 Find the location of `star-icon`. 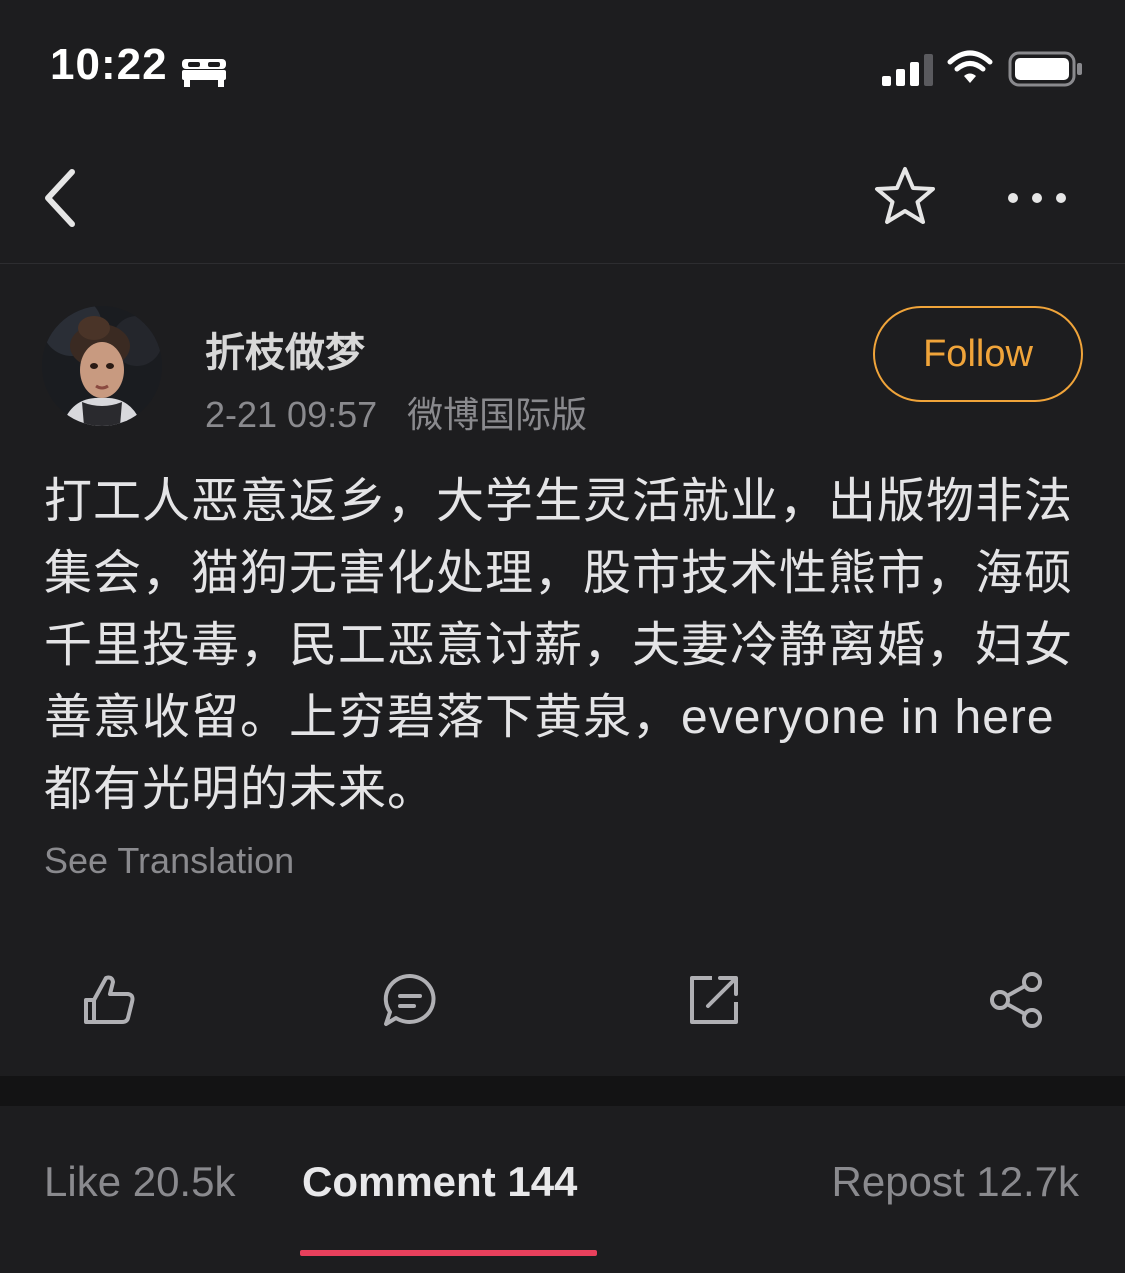

star-icon is located at coordinates (905, 197).